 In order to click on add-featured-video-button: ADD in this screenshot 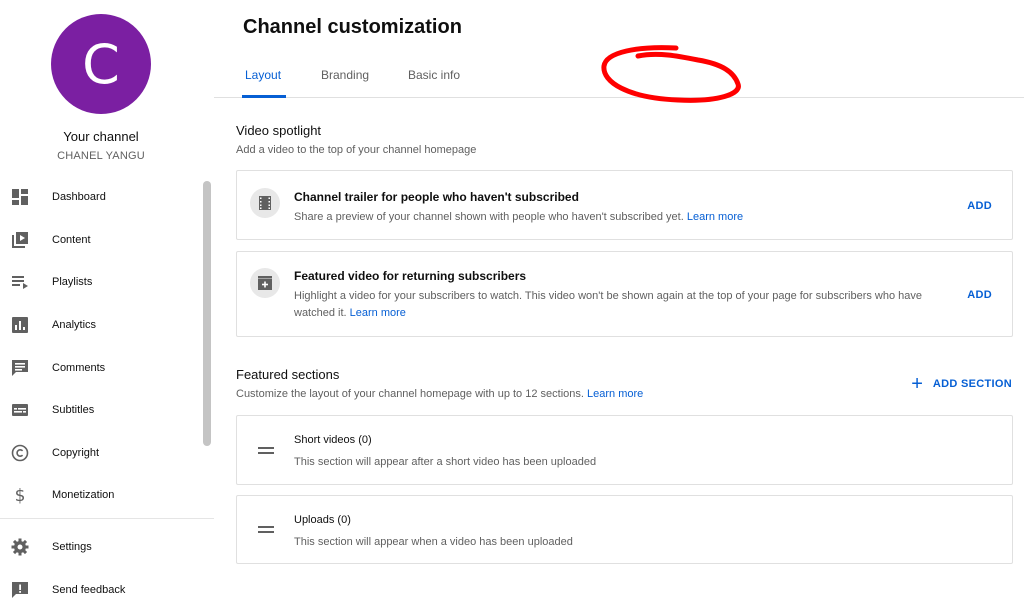, I will do `click(979, 295)`.